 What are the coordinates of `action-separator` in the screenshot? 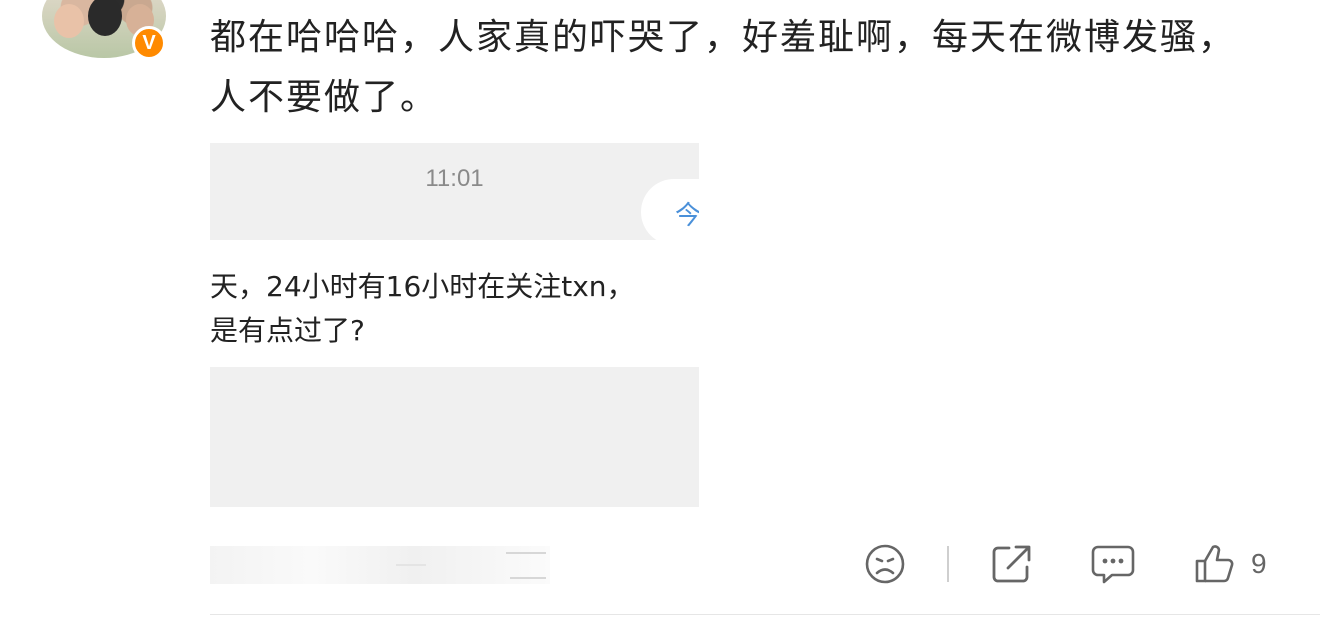 It's located at (948, 564).